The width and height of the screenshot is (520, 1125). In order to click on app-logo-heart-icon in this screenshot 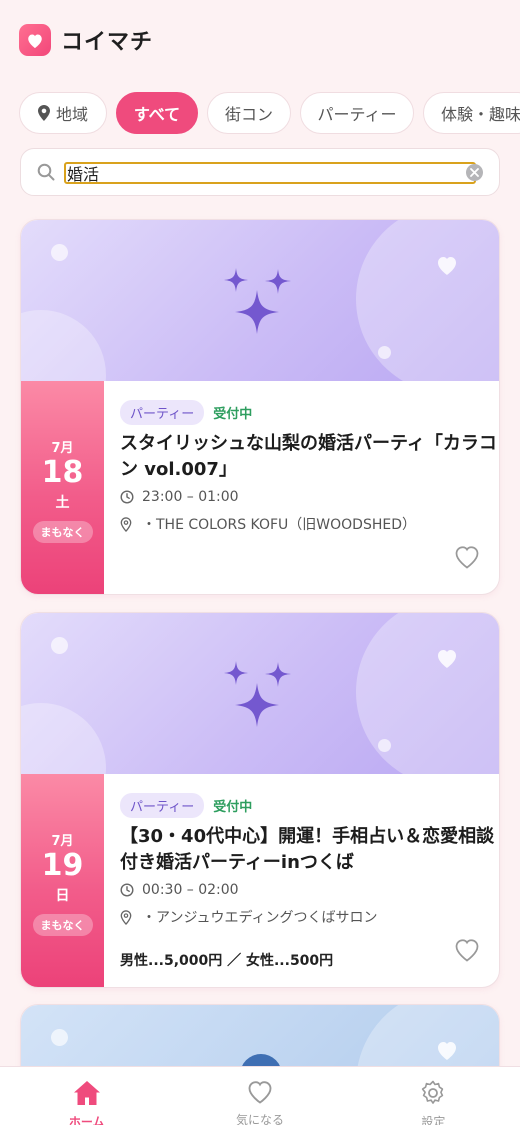, I will do `click(35, 40)`.